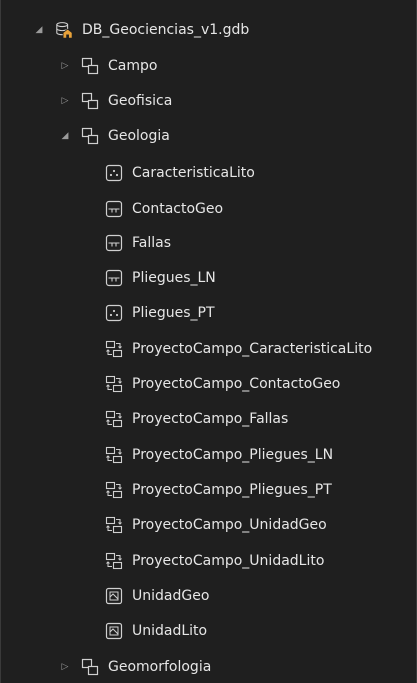 The image size is (417, 683). What do you see at coordinates (233, 455) in the screenshot?
I see `tree-item-label: ProyectoCampo_Pliegues_LN` at bounding box center [233, 455].